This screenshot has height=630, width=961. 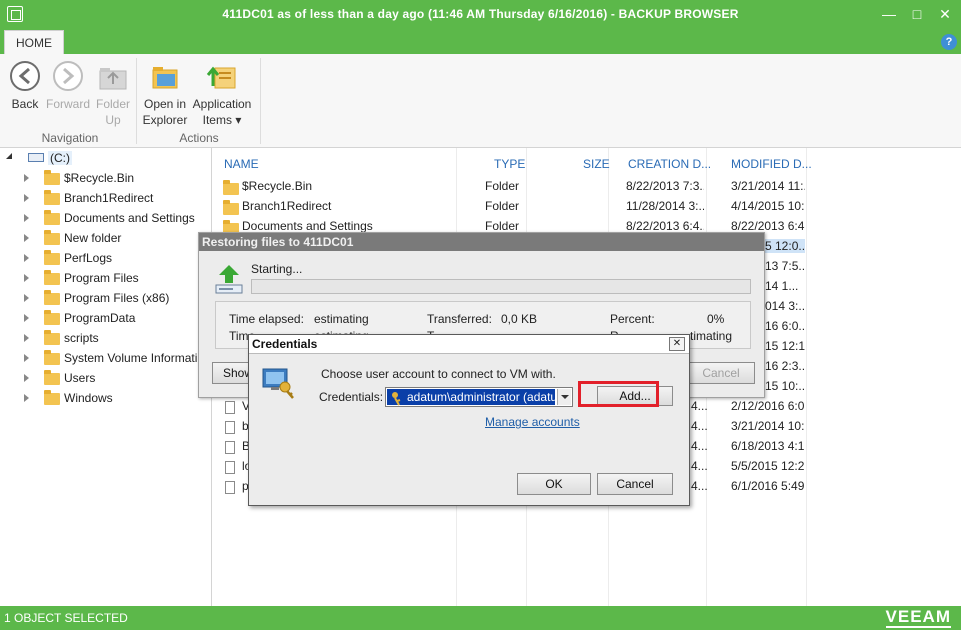 What do you see at coordinates (113, 94) in the screenshot?
I see `folder-up-button: Folder Up` at bounding box center [113, 94].